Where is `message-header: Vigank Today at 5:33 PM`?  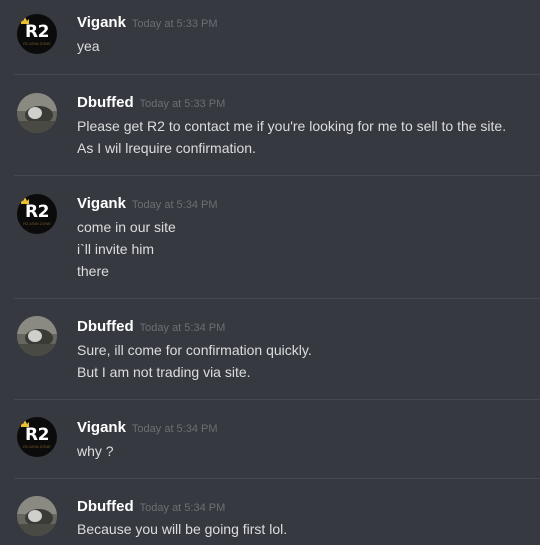 message-header: Vigank Today at 5:33 PM is located at coordinates (147, 22).